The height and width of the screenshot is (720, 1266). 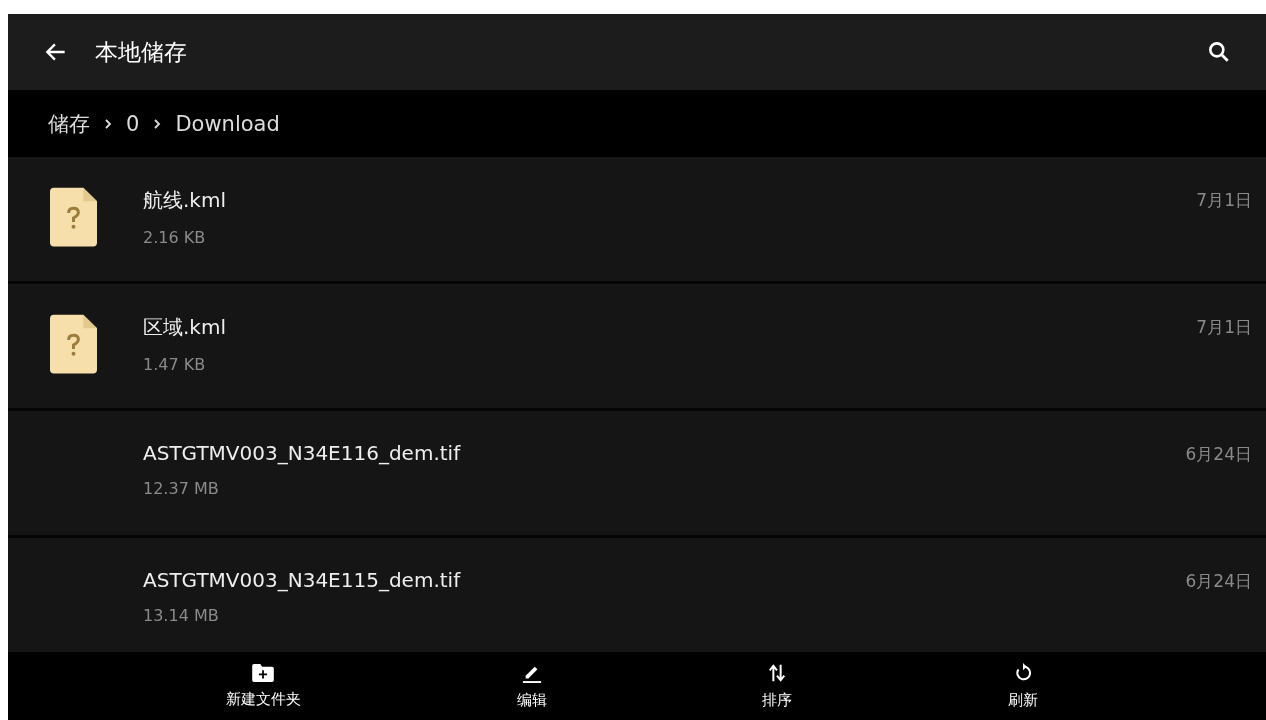 I want to click on refresh-button: 刷新, so click(x=1023, y=686).